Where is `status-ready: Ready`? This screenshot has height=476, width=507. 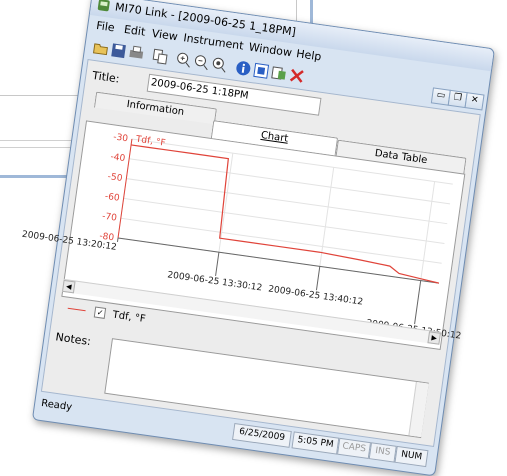
status-ready: Ready is located at coordinates (56, 405).